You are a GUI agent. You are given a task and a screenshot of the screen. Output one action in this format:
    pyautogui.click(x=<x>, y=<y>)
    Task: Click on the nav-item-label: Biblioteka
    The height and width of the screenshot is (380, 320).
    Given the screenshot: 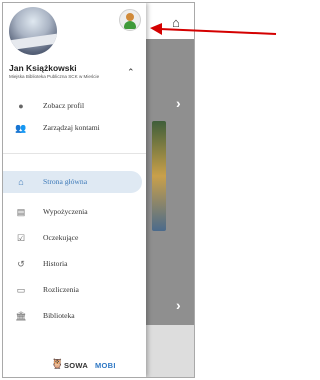 What is the action you would take?
    pyautogui.click(x=59, y=315)
    